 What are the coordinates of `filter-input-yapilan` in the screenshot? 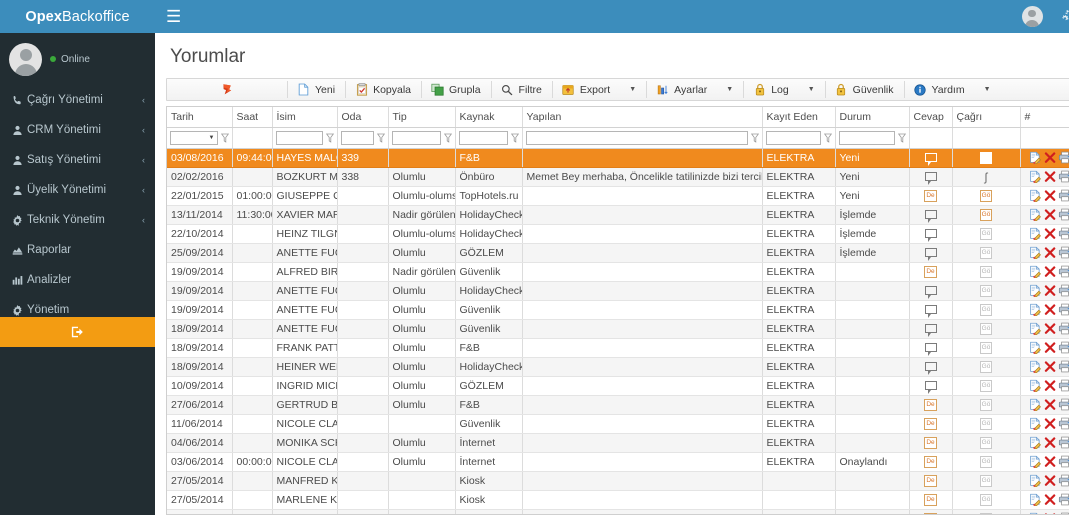 It's located at (636, 137).